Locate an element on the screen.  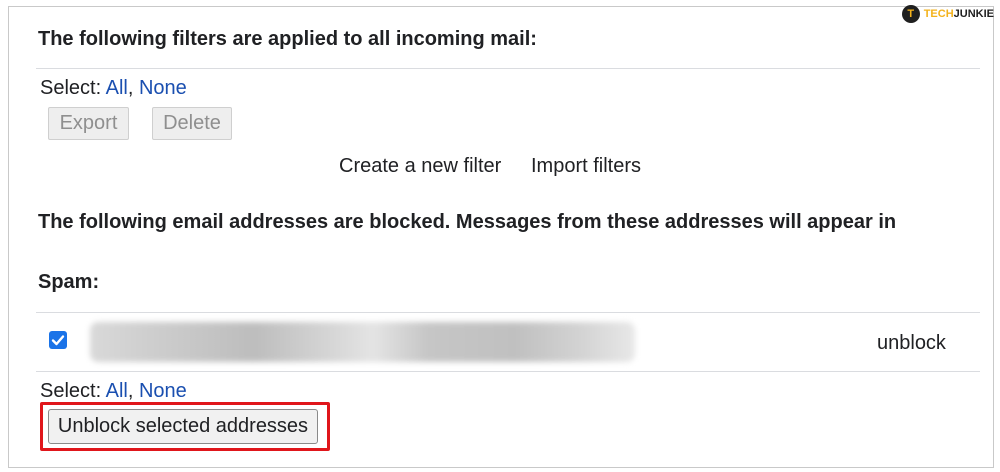
unblock-selected-button: Unblock selected addresses is located at coordinates (183, 426).